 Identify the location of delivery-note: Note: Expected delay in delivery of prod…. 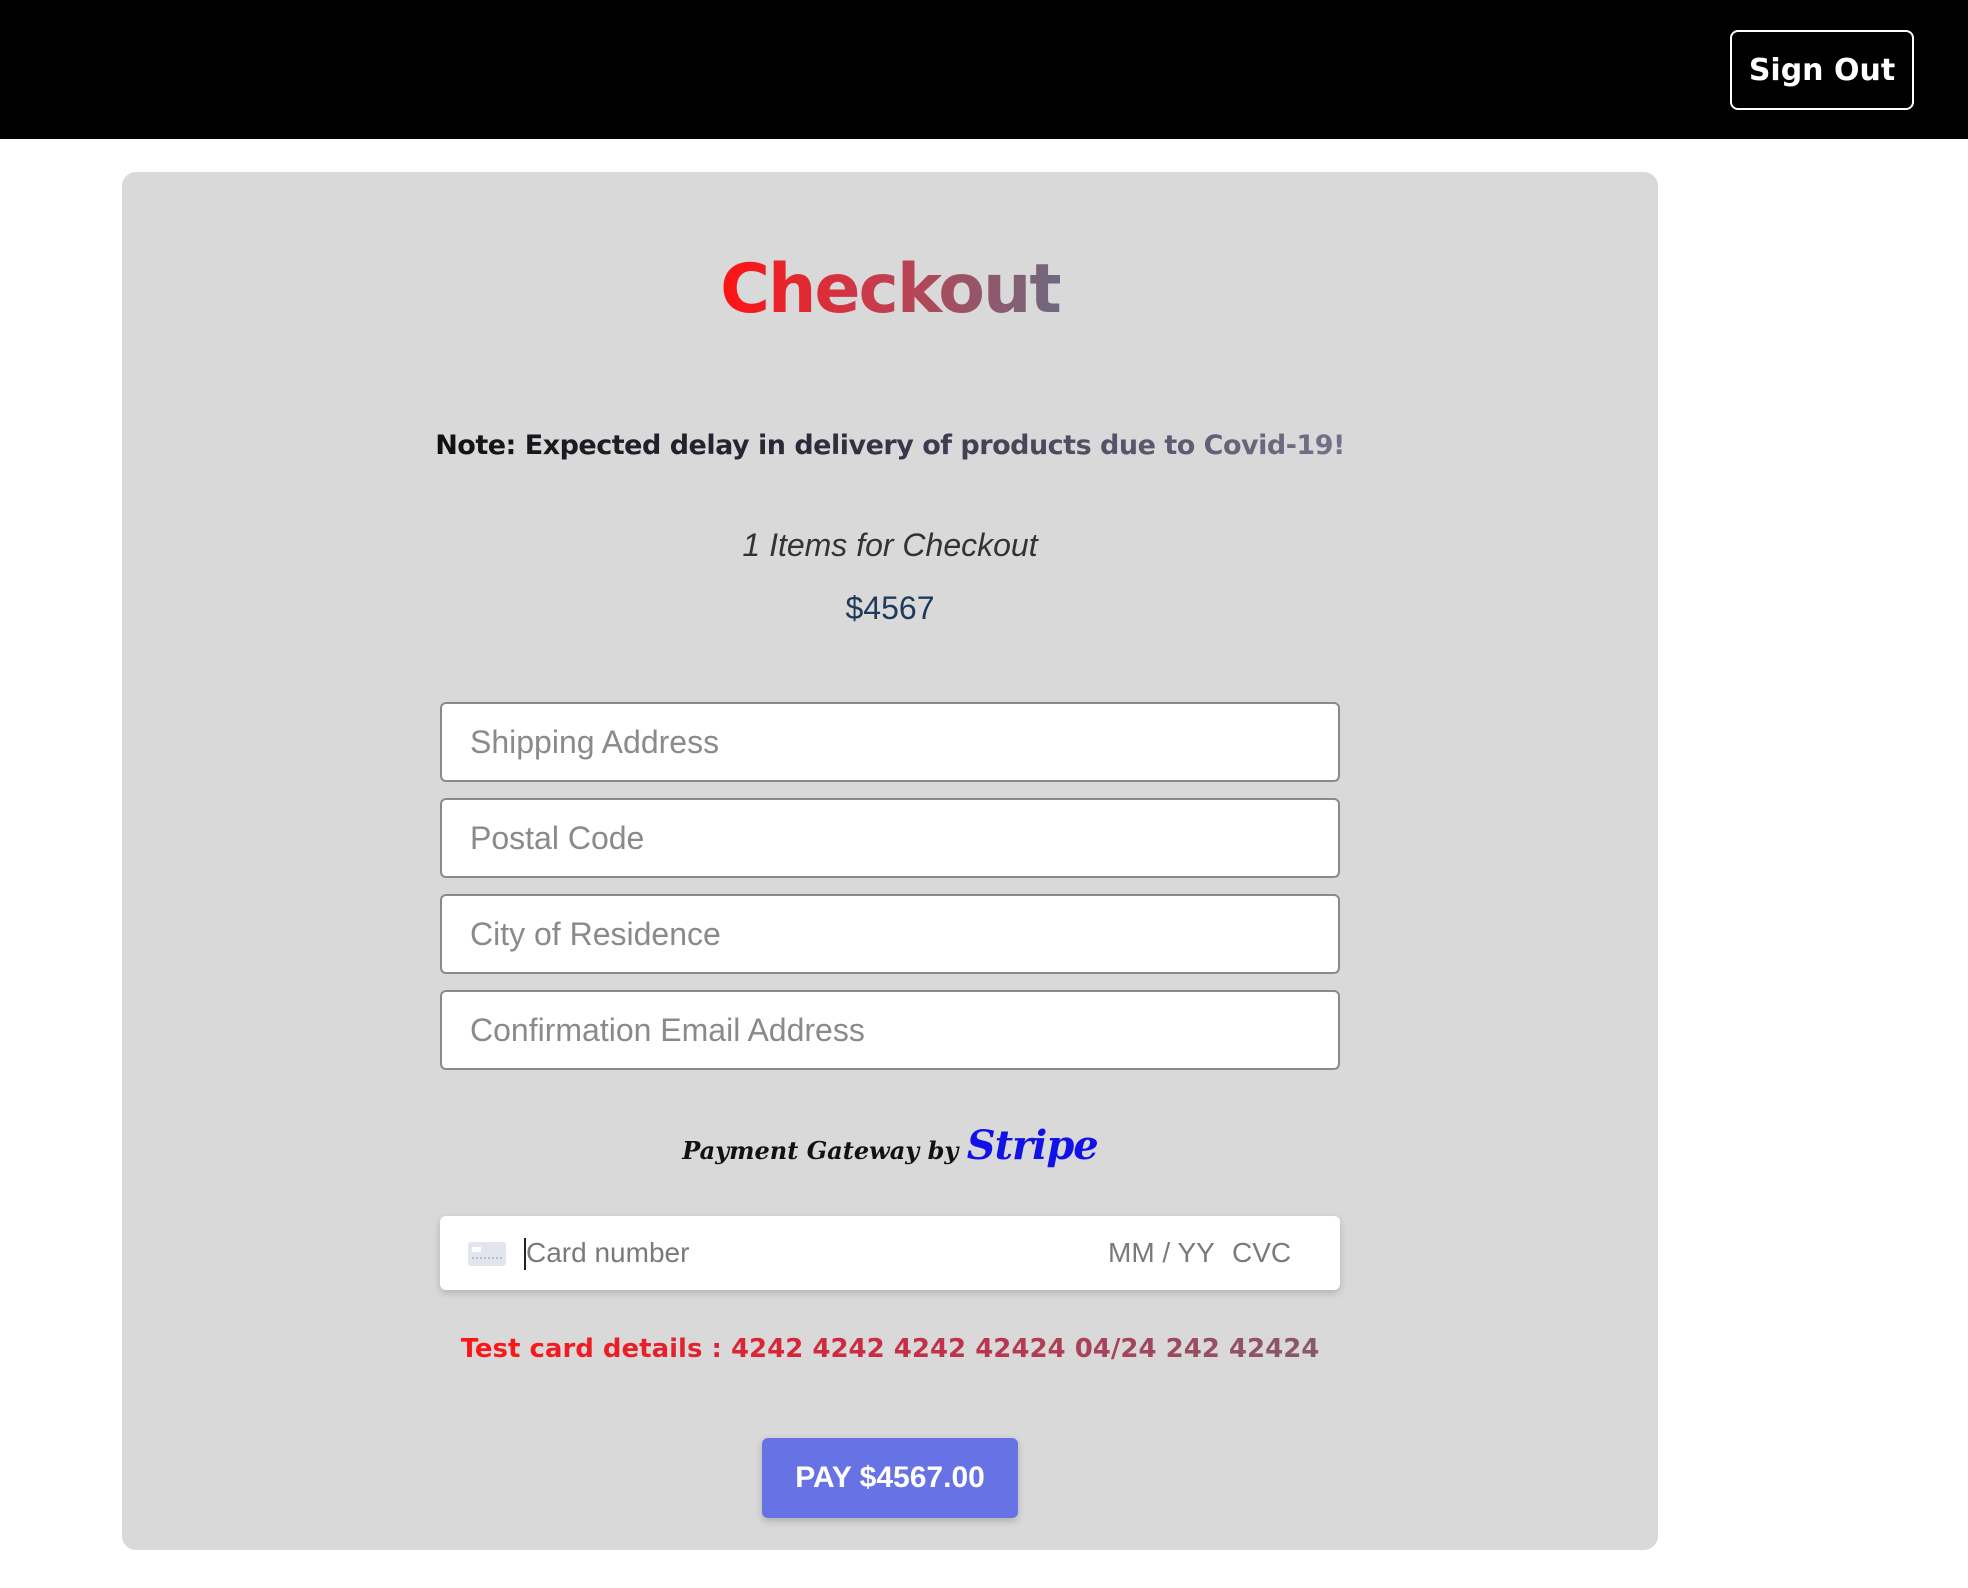
(890, 445).